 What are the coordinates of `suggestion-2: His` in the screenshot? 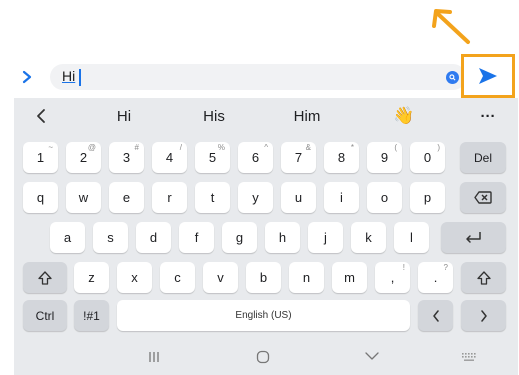 It's located at (214, 116).